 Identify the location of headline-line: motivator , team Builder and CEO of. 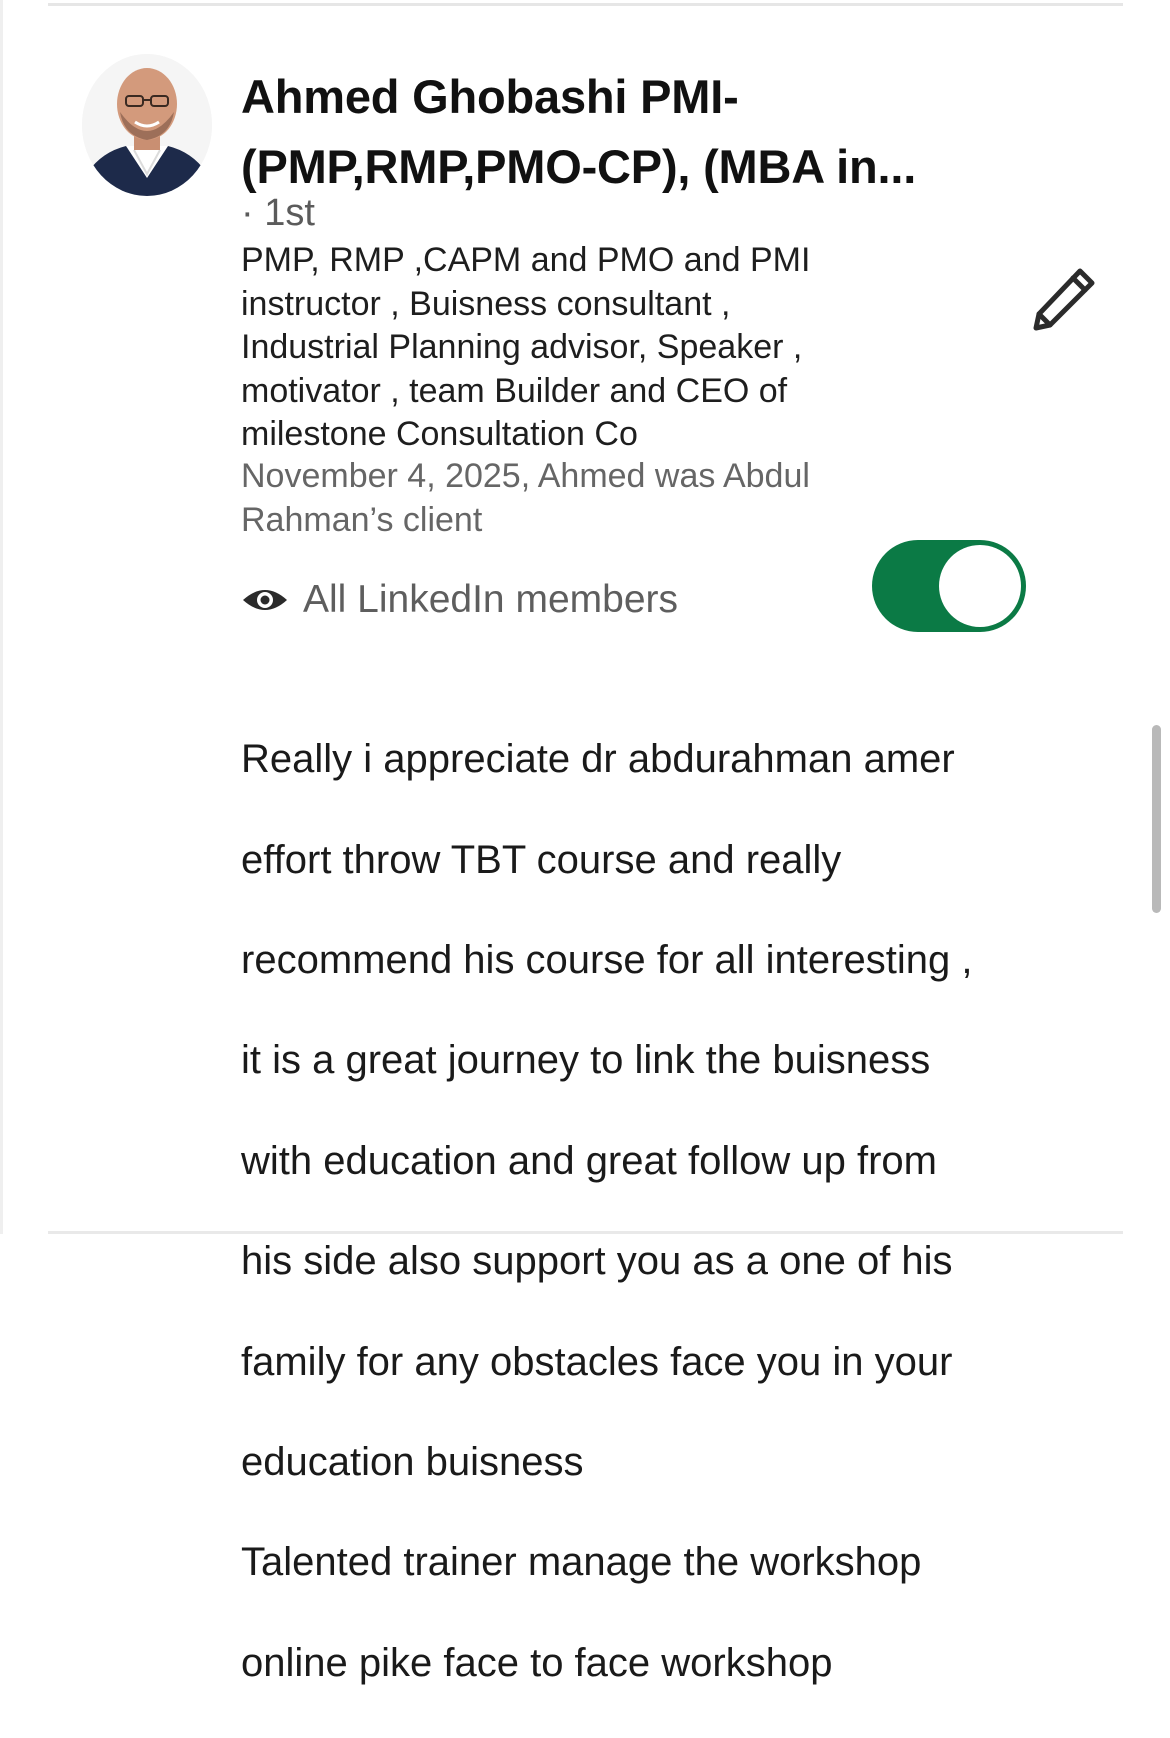
(514, 390).